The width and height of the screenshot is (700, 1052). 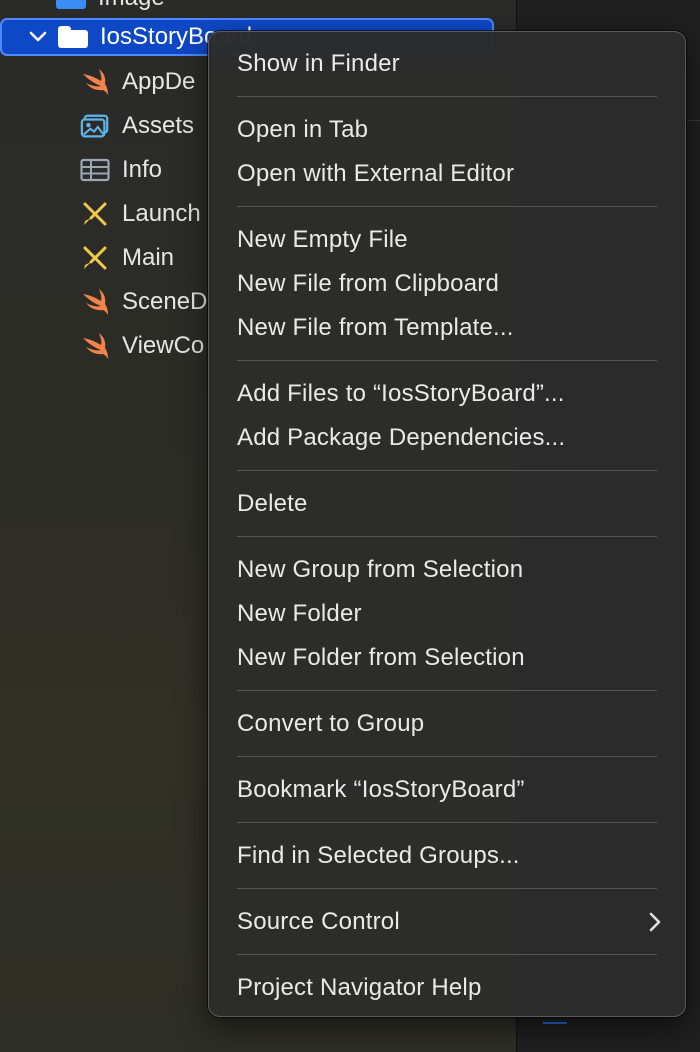 I want to click on menu-item-label: New File from Clipboard, so click(x=368, y=283).